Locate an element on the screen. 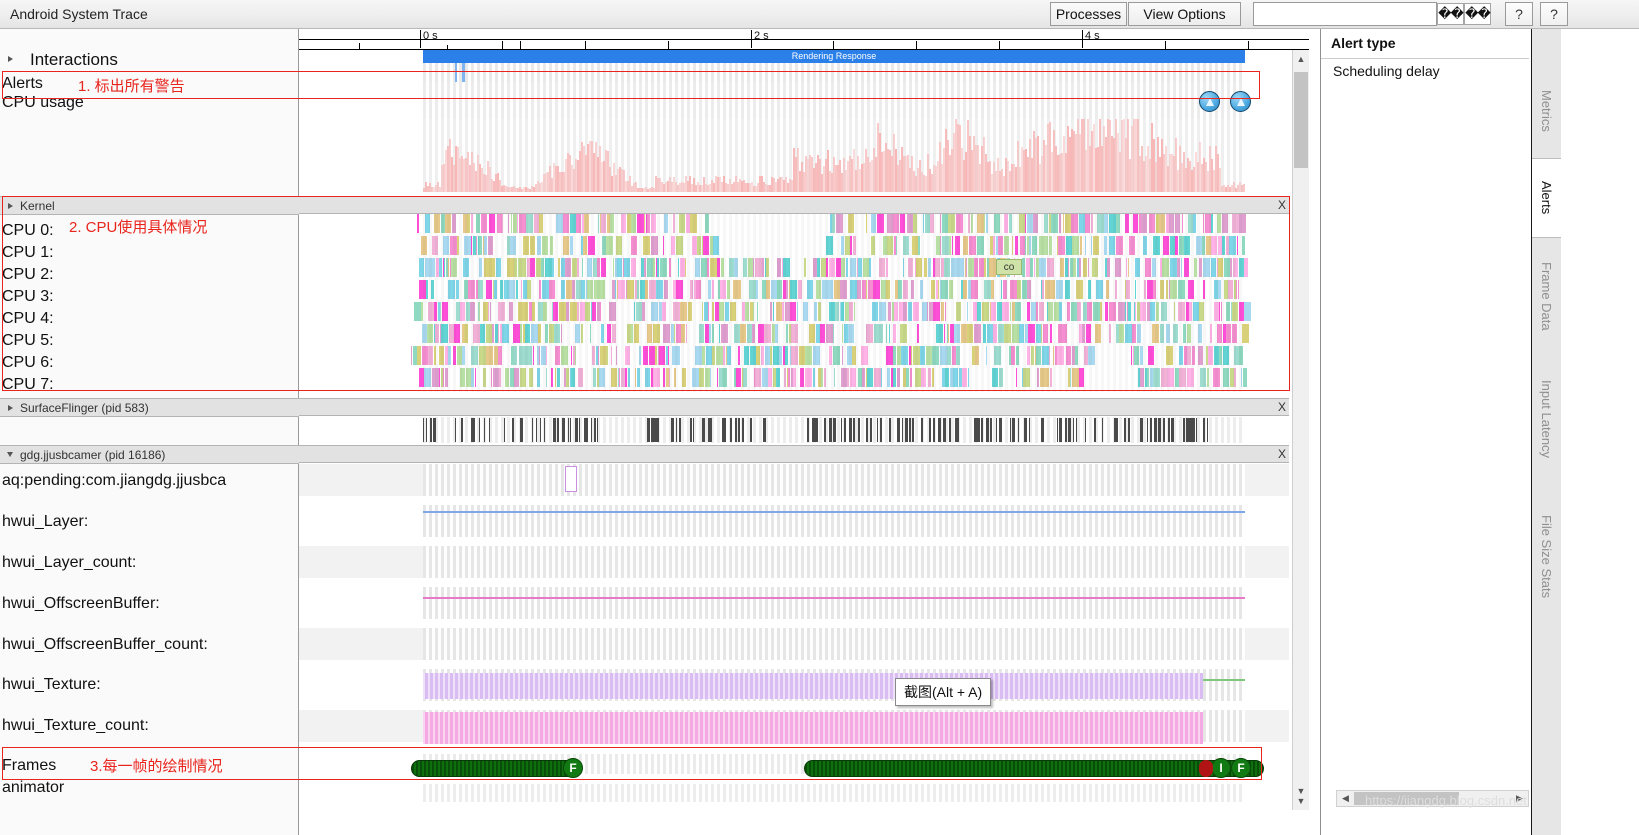 This screenshot has height=835, width=1639. group-header-app: gdg.jjusbcamer (pid 16186) is located at coordinates (149, 454).